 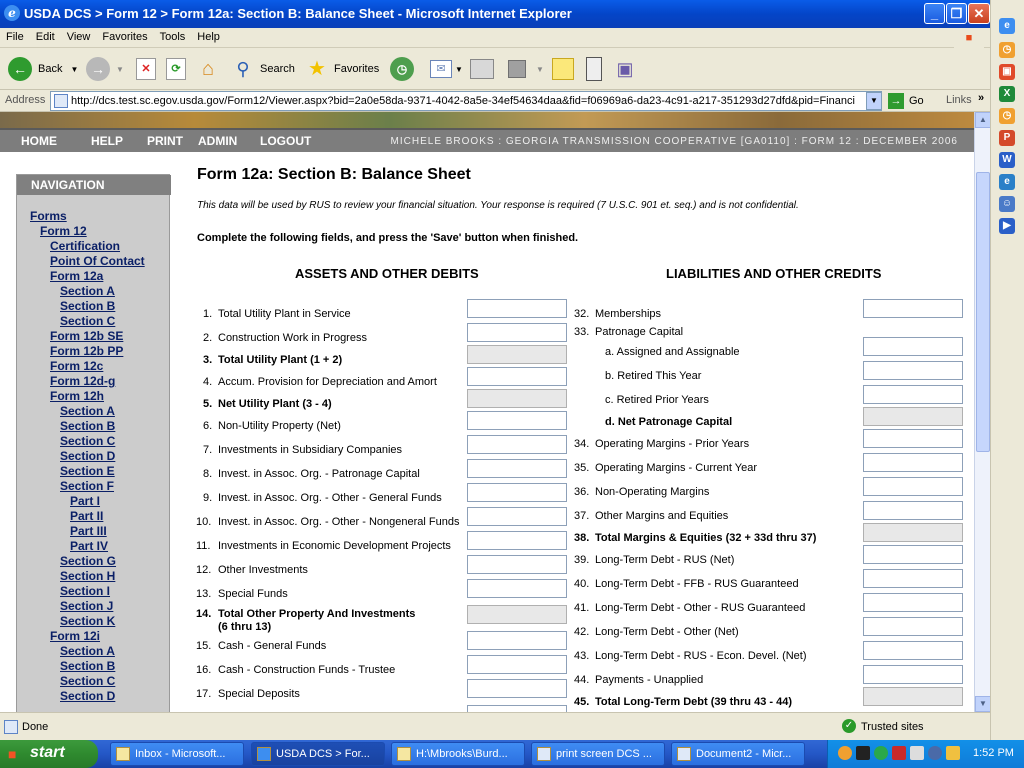 I want to click on powerpoint-launch-icon: P, so click(x=1007, y=138).